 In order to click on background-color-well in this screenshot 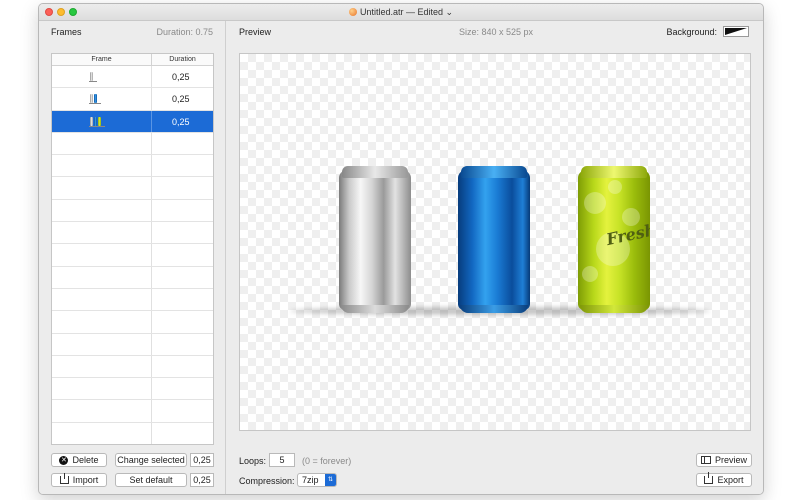, I will do `click(736, 31)`.